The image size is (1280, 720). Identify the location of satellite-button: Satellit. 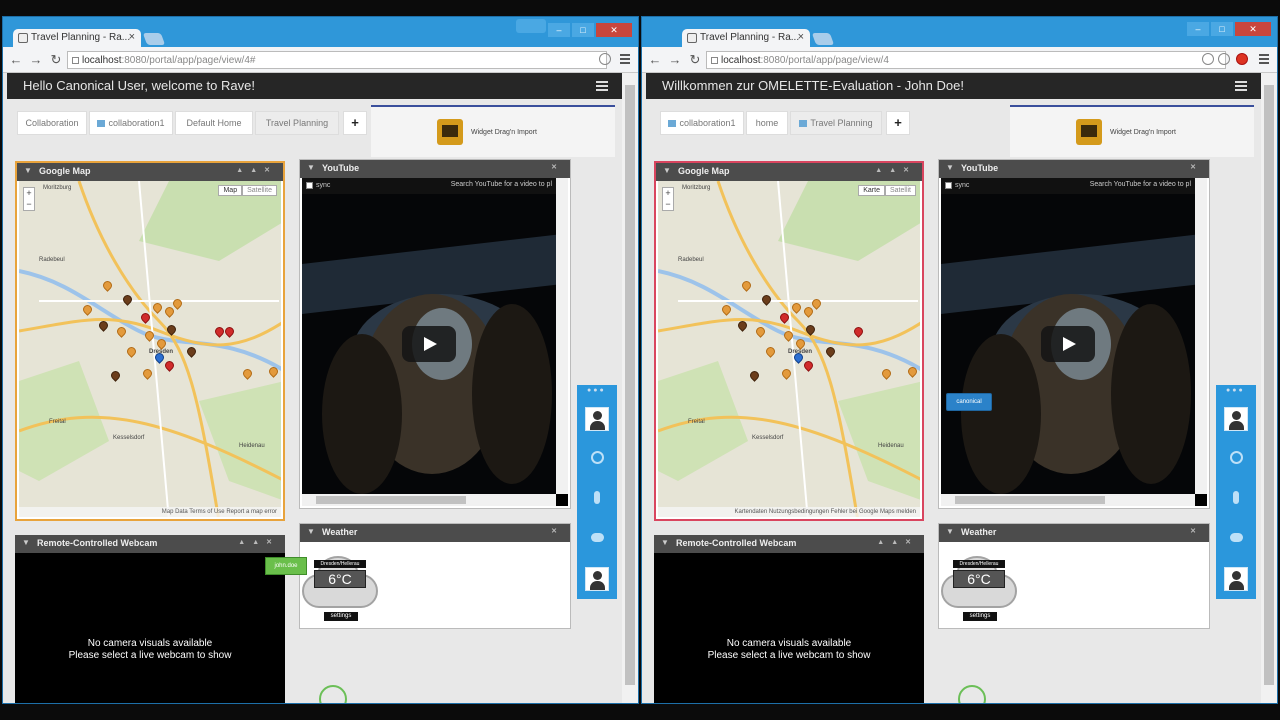
(900, 190).